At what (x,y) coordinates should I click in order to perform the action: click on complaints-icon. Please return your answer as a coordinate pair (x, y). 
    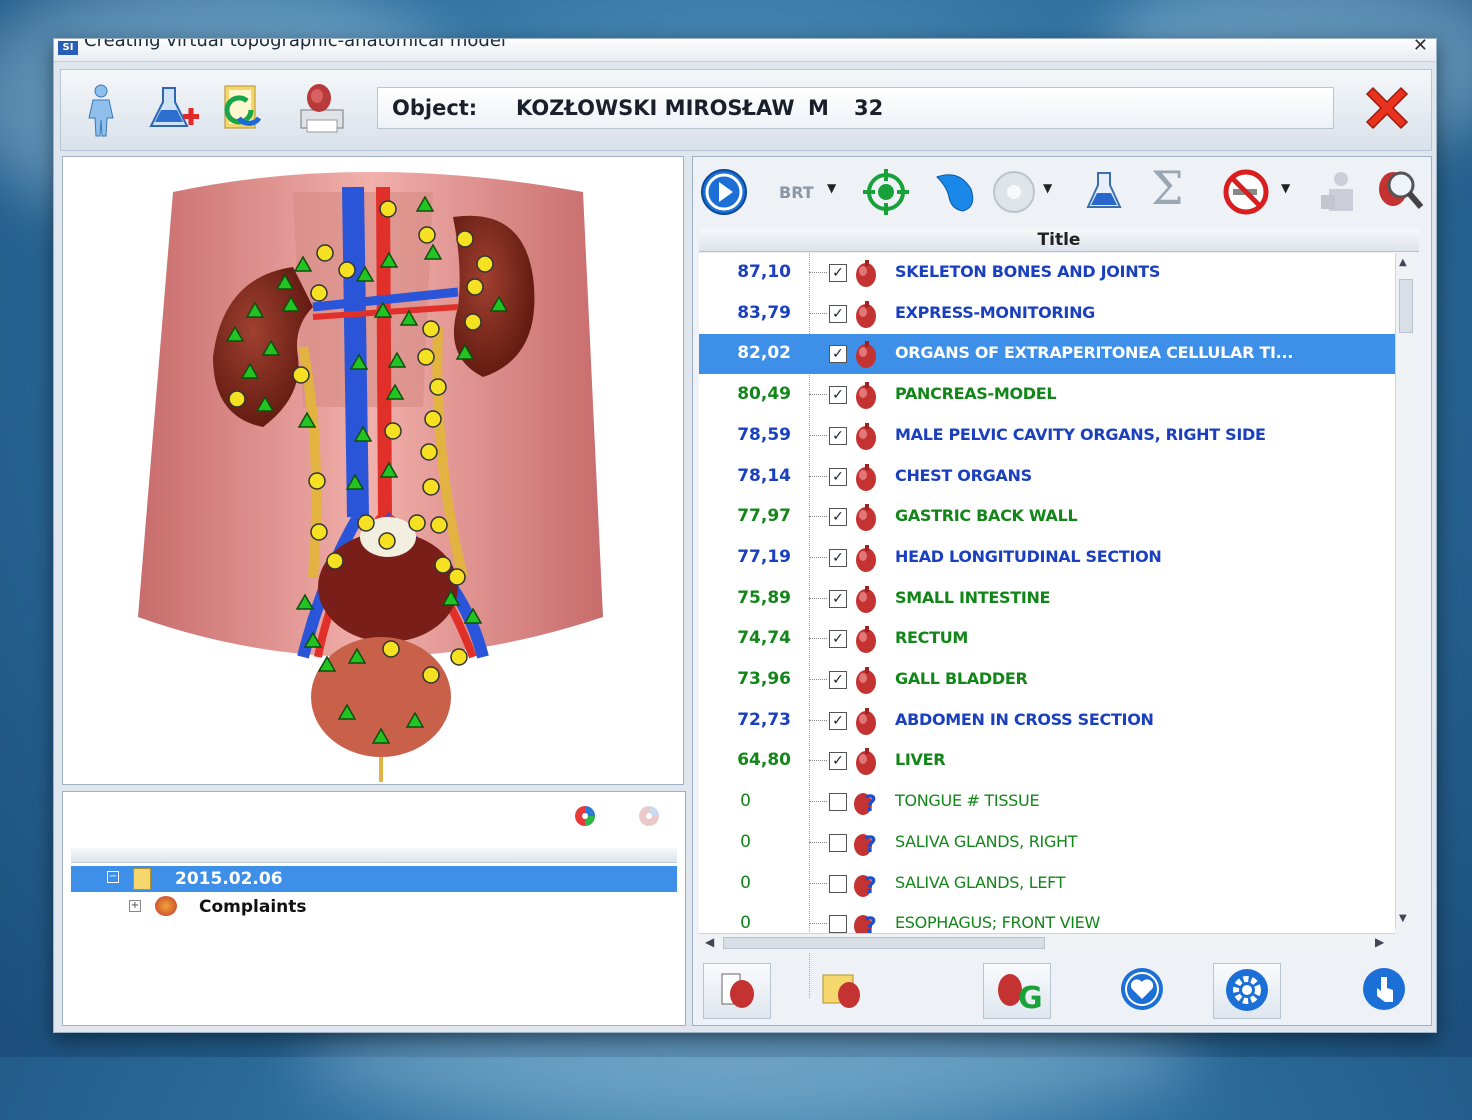
    Looking at the image, I should click on (166, 906).